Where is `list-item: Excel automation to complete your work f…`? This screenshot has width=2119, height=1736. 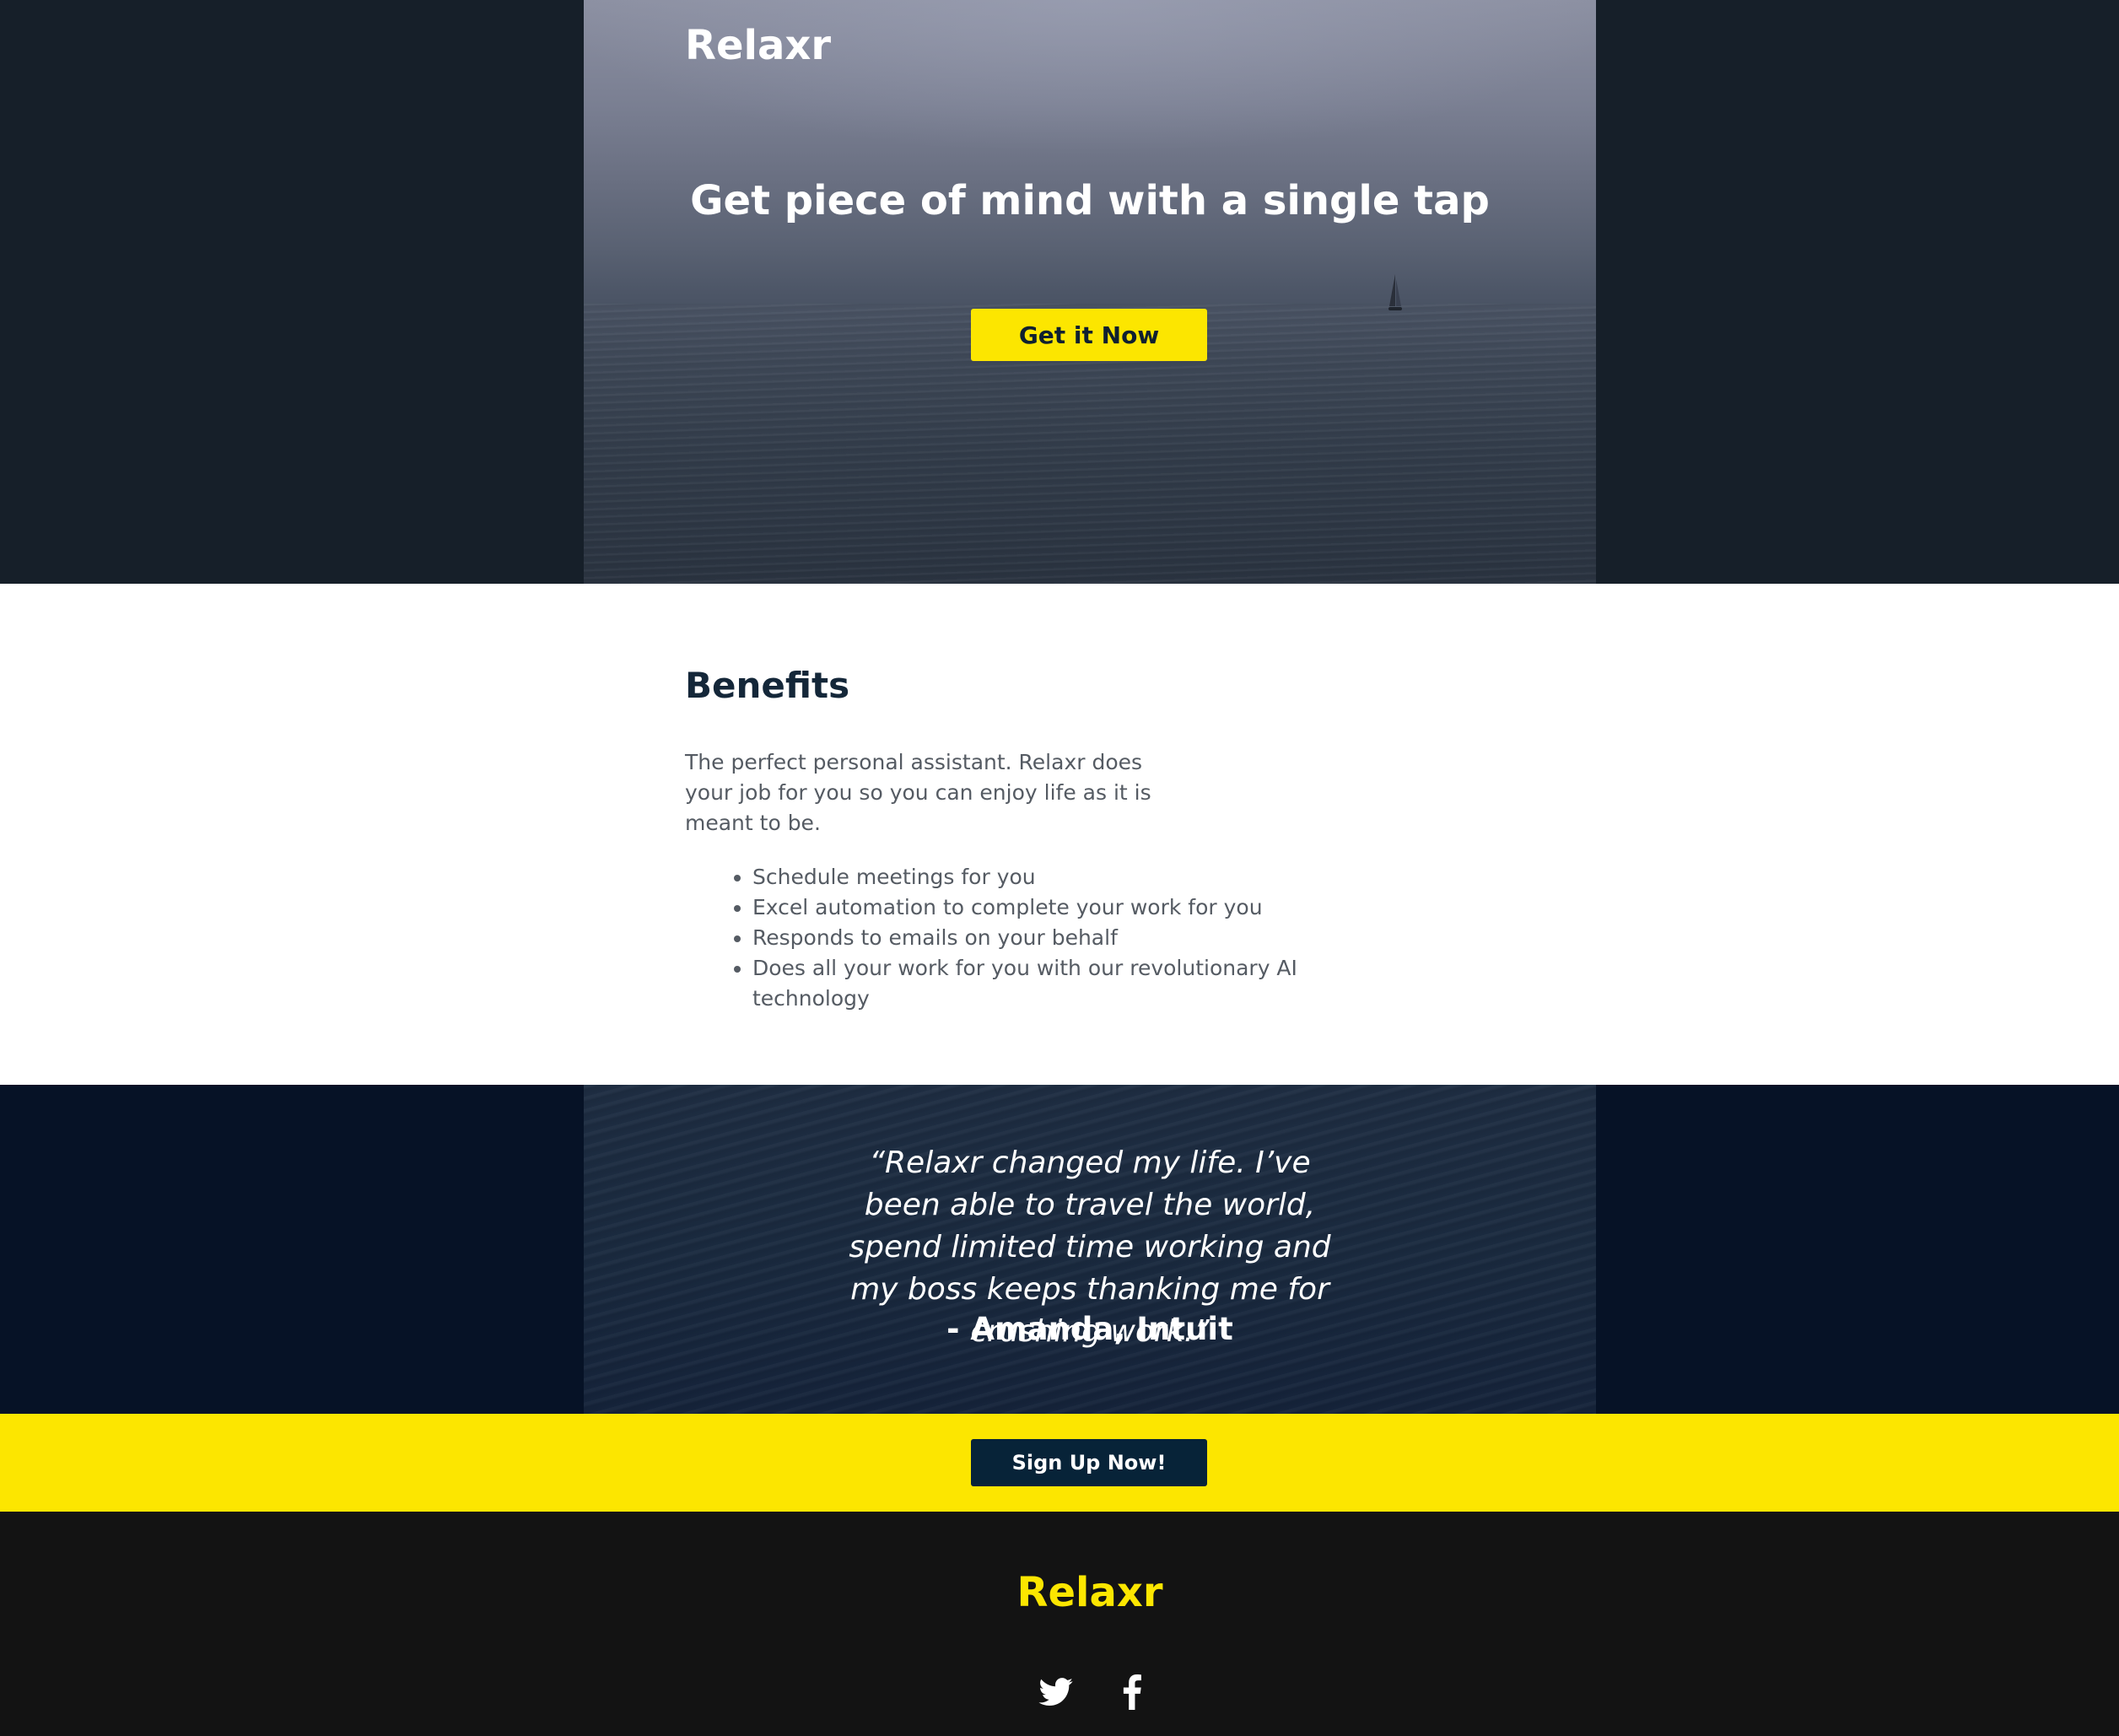 list-item: Excel automation to complete your work f… is located at coordinates (1030, 908).